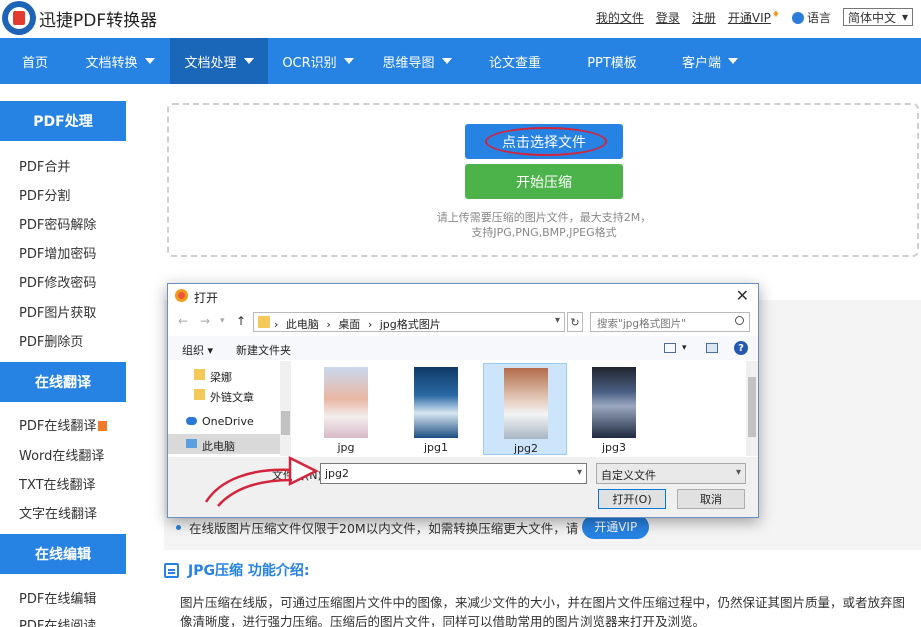 The width and height of the screenshot is (921, 627). Describe the element at coordinates (224, 375) in the screenshot. I see `nav-folder-liangna: 梁娜` at that location.